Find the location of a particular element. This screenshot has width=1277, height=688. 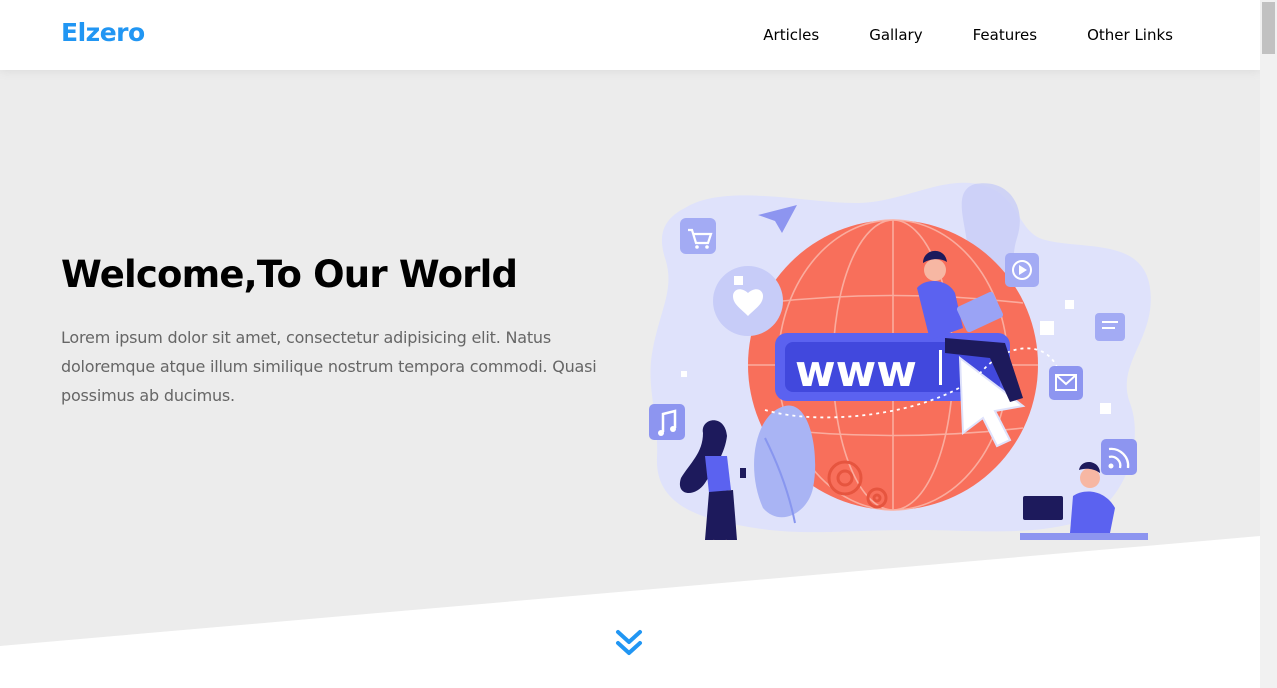

chat-message-icon is located at coordinates (1110, 327).